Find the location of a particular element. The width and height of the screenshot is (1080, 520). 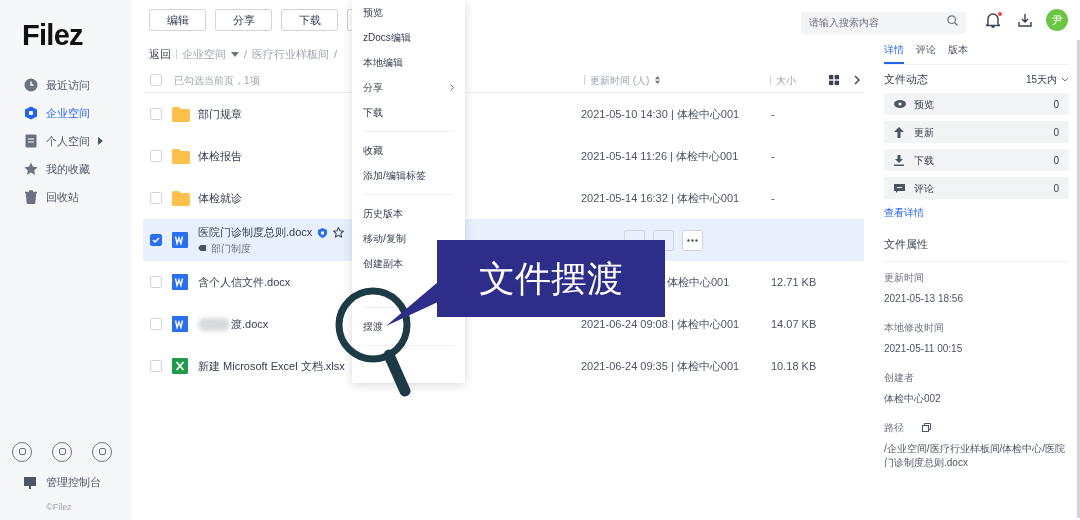

back-link: 返回 is located at coordinates (160, 54).